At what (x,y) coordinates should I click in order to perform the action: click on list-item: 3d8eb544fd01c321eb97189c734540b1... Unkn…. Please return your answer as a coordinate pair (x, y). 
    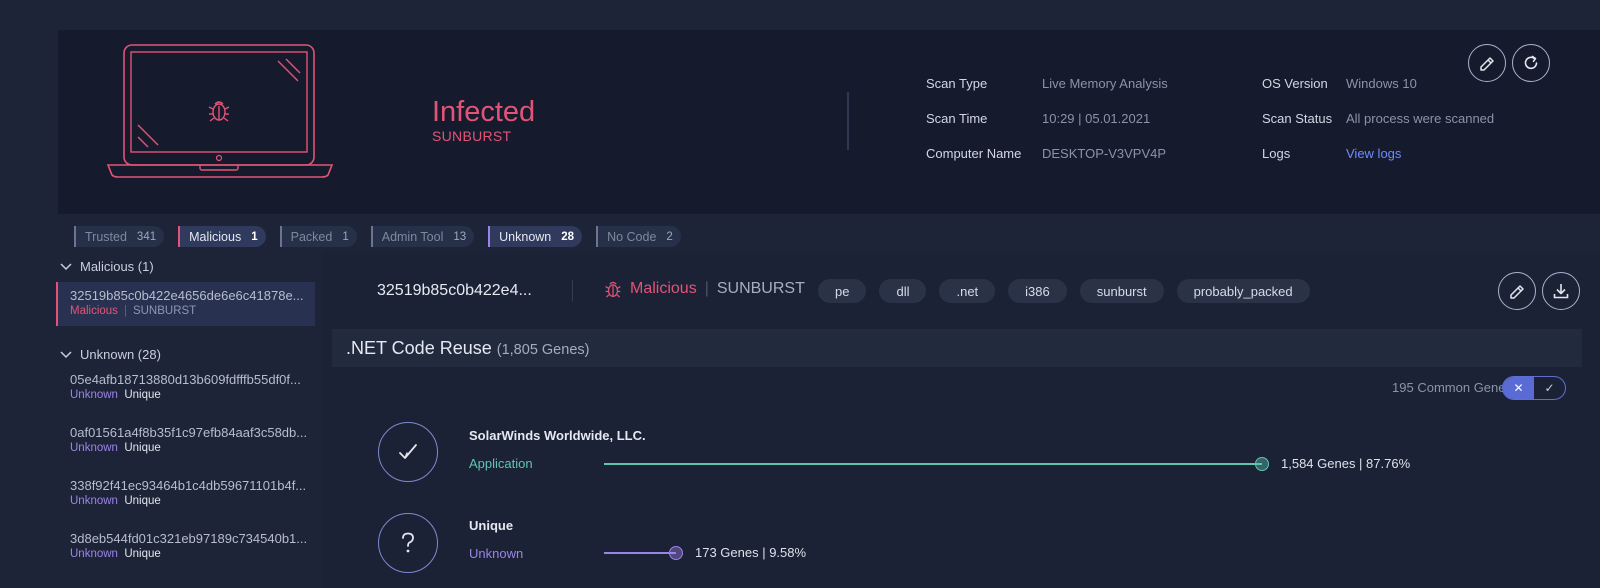
    Looking at the image, I should click on (185, 545).